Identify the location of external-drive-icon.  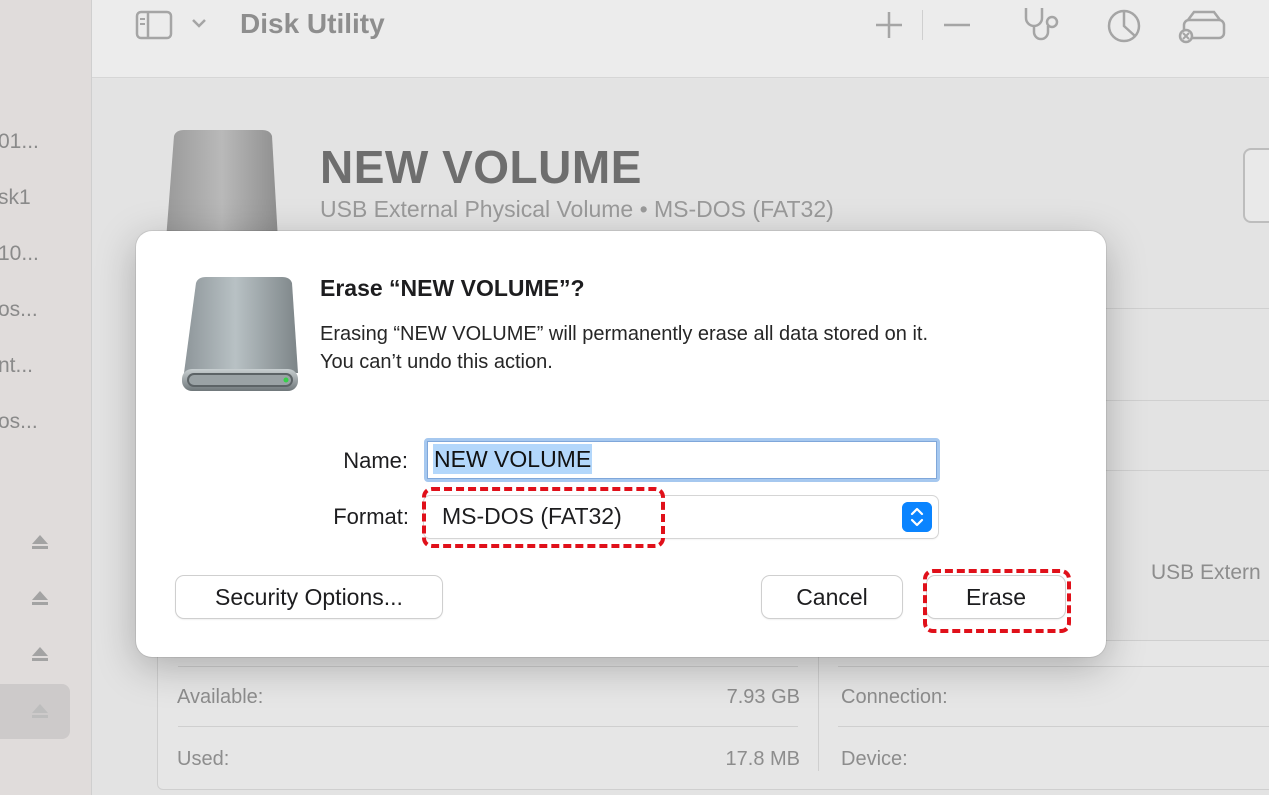
(240, 334).